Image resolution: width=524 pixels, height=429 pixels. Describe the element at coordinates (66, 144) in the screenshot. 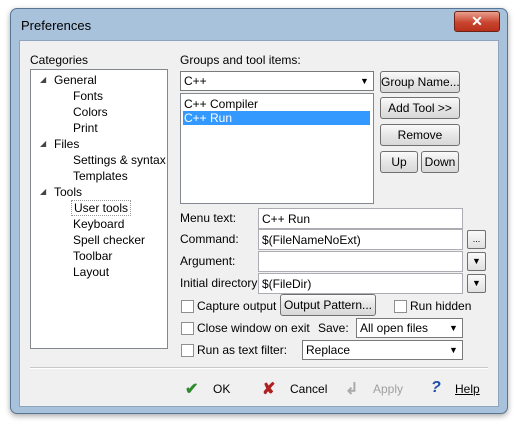

I see `tree-node-files: Files` at that location.